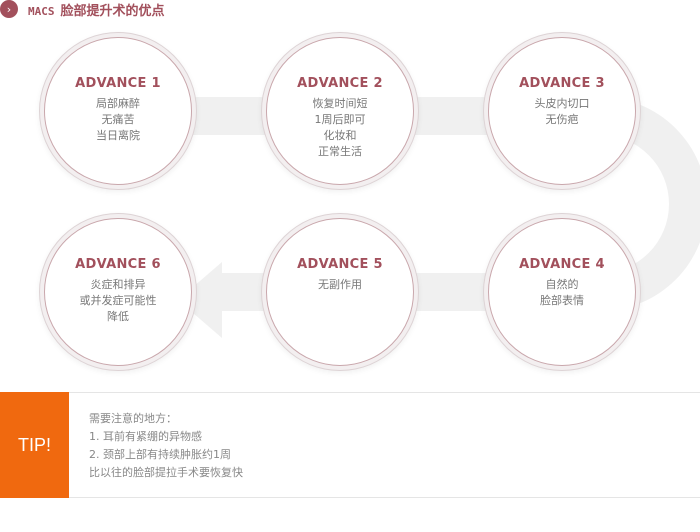 Image resolution: width=700 pixels, height=532 pixels. I want to click on tip-heading: 需要注意的地方：, so click(133, 418).